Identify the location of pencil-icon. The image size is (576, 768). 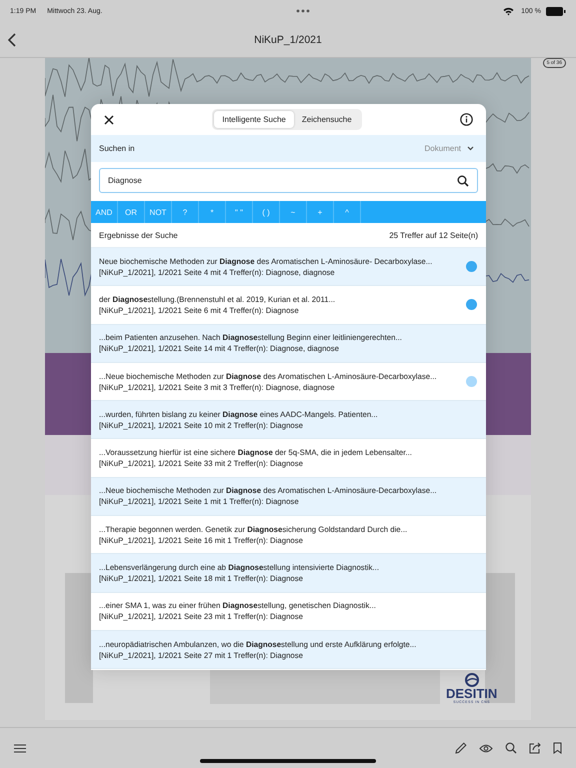
(461, 748).